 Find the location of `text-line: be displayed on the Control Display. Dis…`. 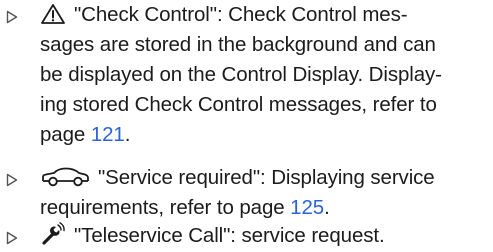

text-line: be displayed on the Control Display. Dis… is located at coordinates (241, 74).